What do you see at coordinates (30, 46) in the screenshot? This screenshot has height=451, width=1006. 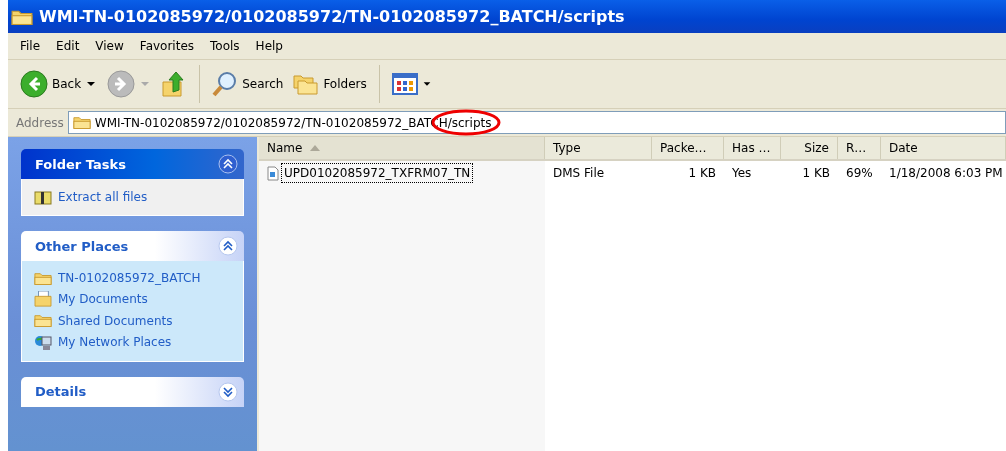 I see `menu-item: File` at bounding box center [30, 46].